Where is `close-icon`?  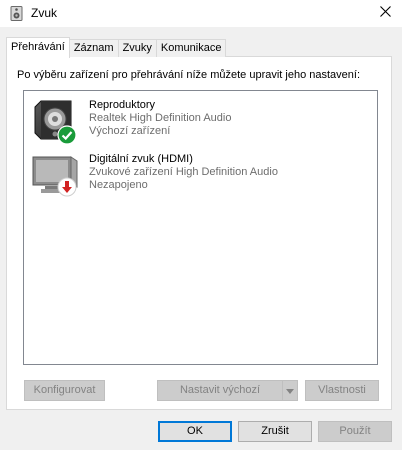
close-icon is located at coordinates (385, 13).